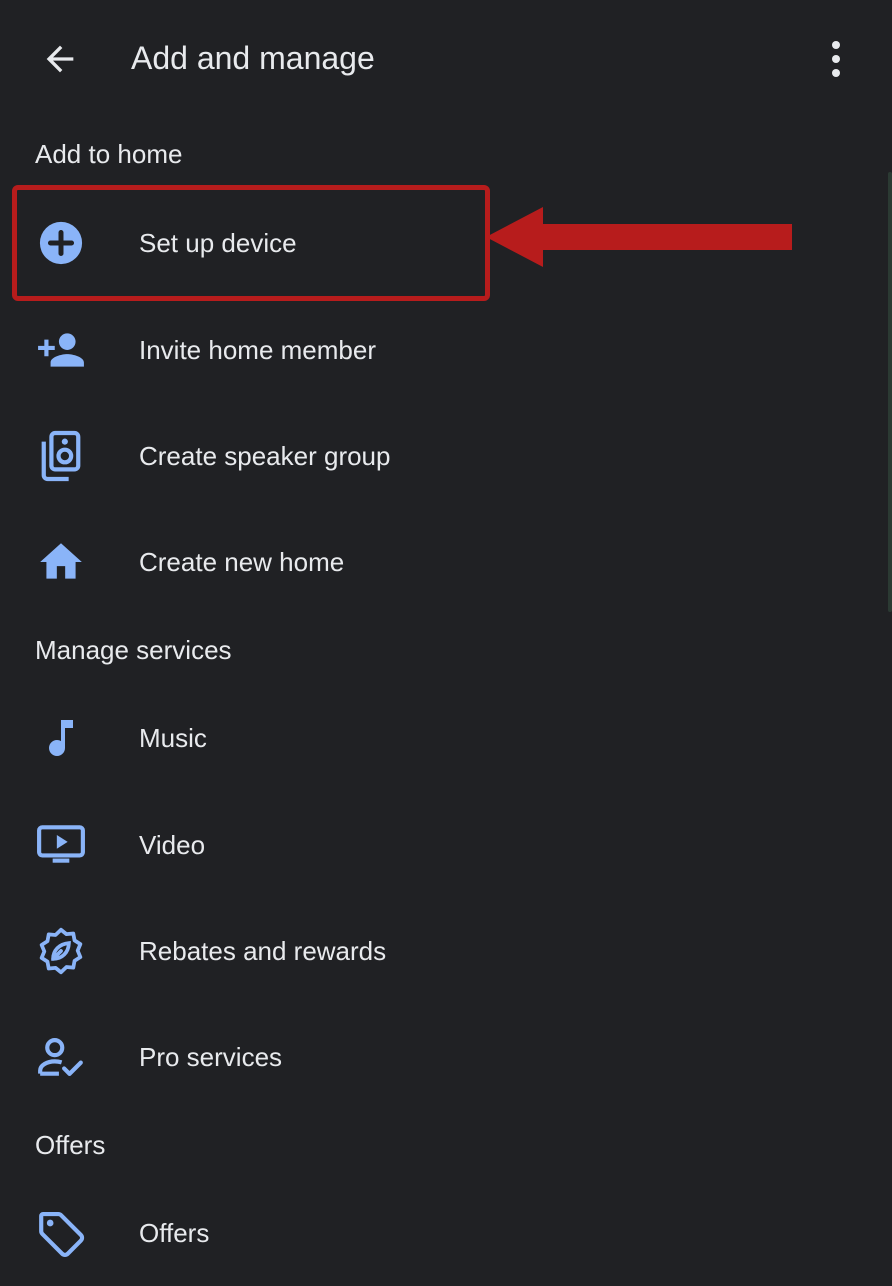  Describe the element at coordinates (242, 562) in the screenshot. I see `list-item-label: Create new home` at that location.